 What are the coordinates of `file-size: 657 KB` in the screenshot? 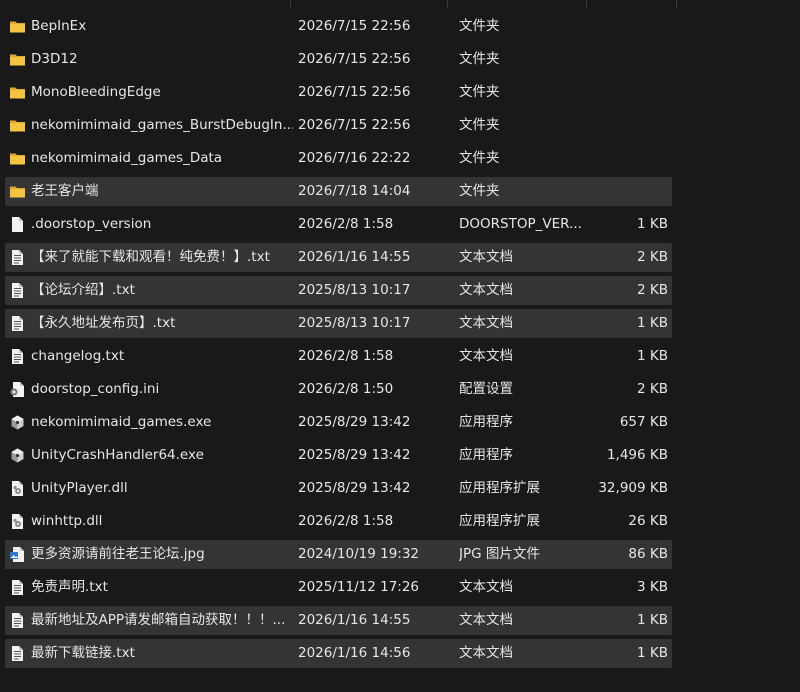 It's located at (643, 422).